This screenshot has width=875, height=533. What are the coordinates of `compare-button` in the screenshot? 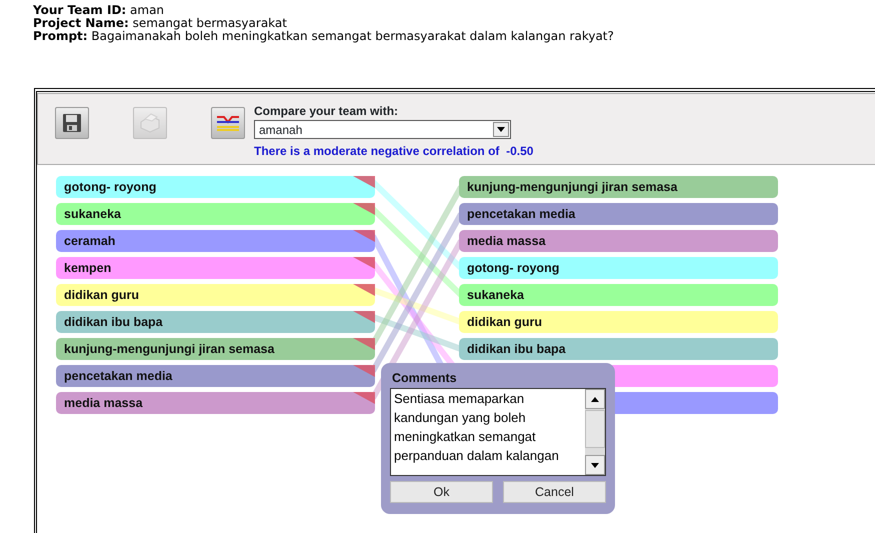 It's located at (228, 123).